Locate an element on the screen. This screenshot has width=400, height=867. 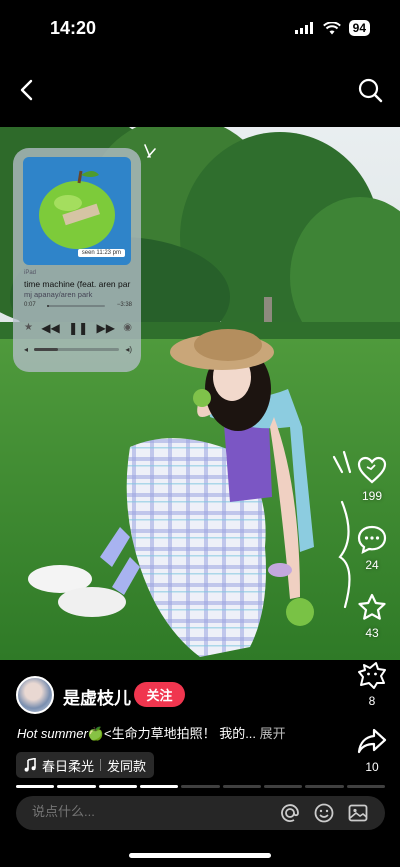
time-remaining: −3:38 is located at coordinates (124, 305).